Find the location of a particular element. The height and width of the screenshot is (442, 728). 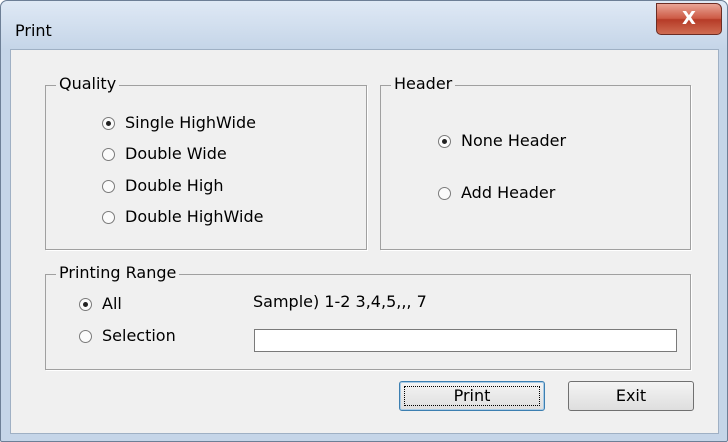

close-icon: X is located at coordinates (689, 18).